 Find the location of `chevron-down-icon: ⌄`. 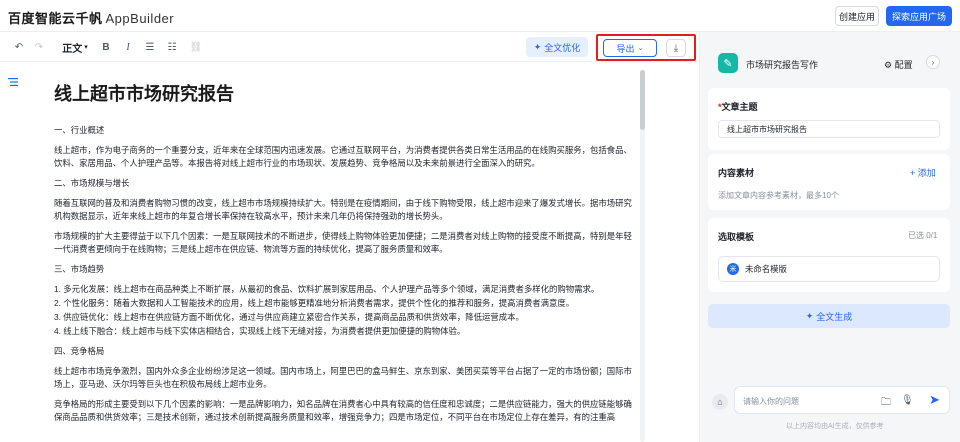

chevron-down-icon: ⌄ is located at coordinates (640, 48).